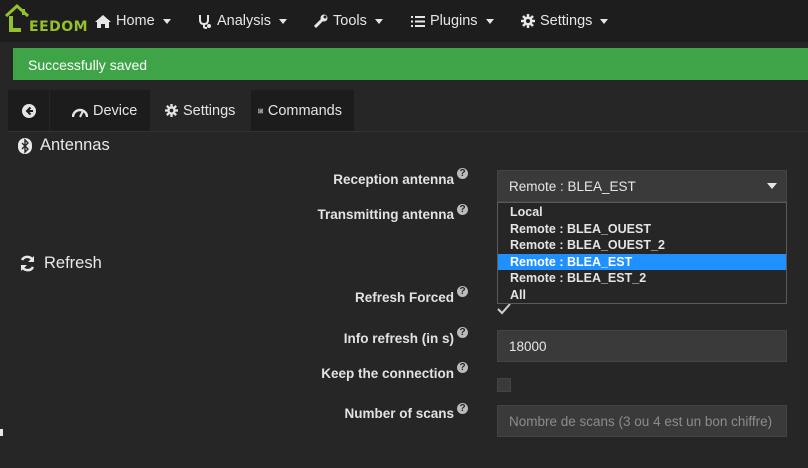 The height and width of the screenshot is (468, 808). I want to click on nav-tools: Tools, so click(348, 21).